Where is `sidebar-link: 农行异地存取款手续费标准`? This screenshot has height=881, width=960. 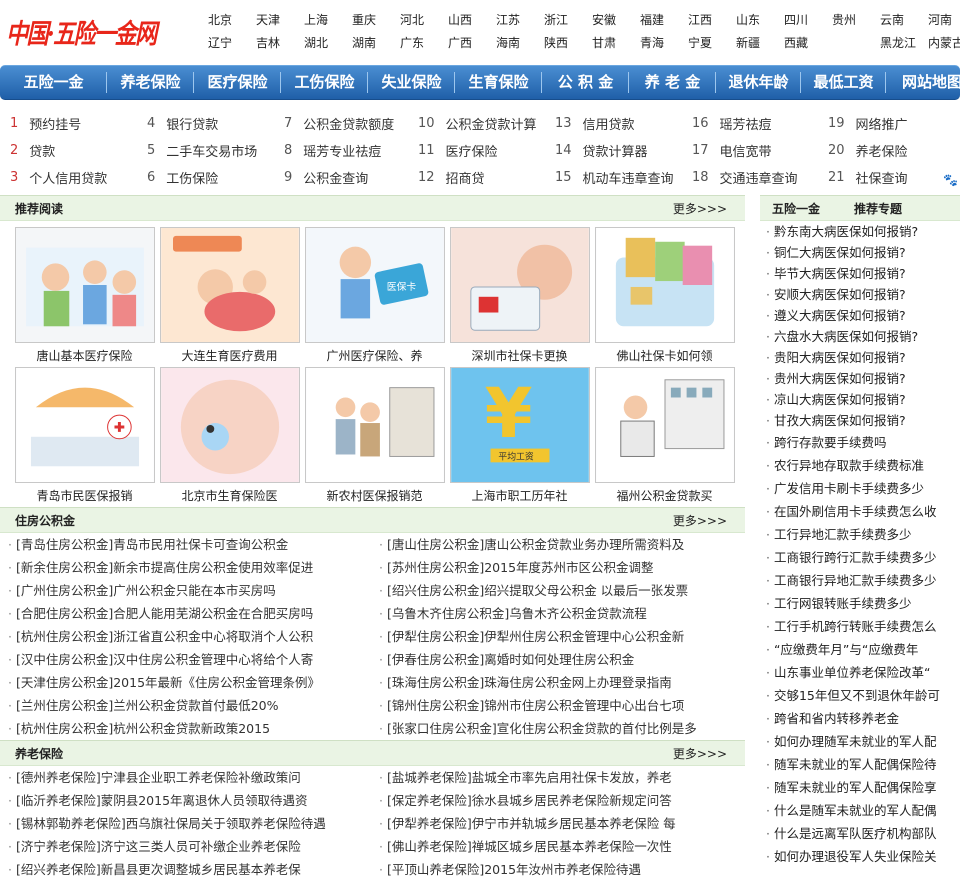
sidebar-link: 农行异地存取款手续费标准 is located at coordinates (860, 465).